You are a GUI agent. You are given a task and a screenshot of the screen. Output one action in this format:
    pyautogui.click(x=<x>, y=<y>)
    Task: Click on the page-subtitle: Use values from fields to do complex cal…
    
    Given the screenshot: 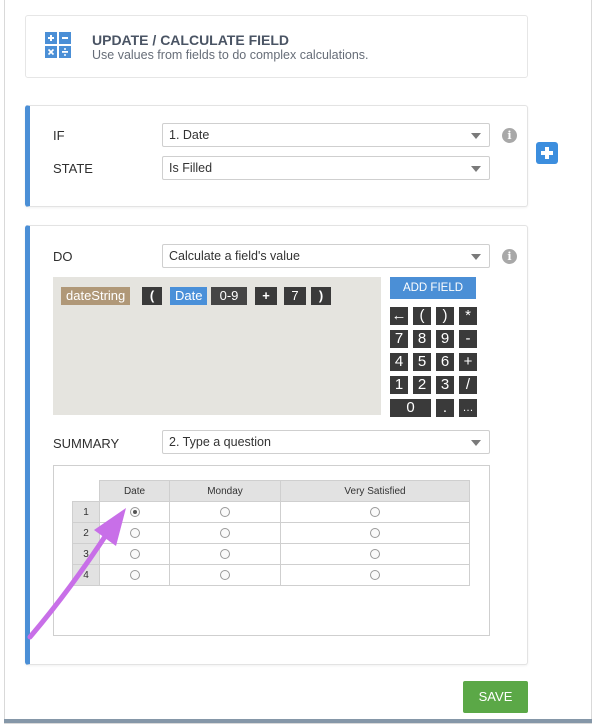 What is the action you would take?
    pyautogui.click(x=230, y=55)
    